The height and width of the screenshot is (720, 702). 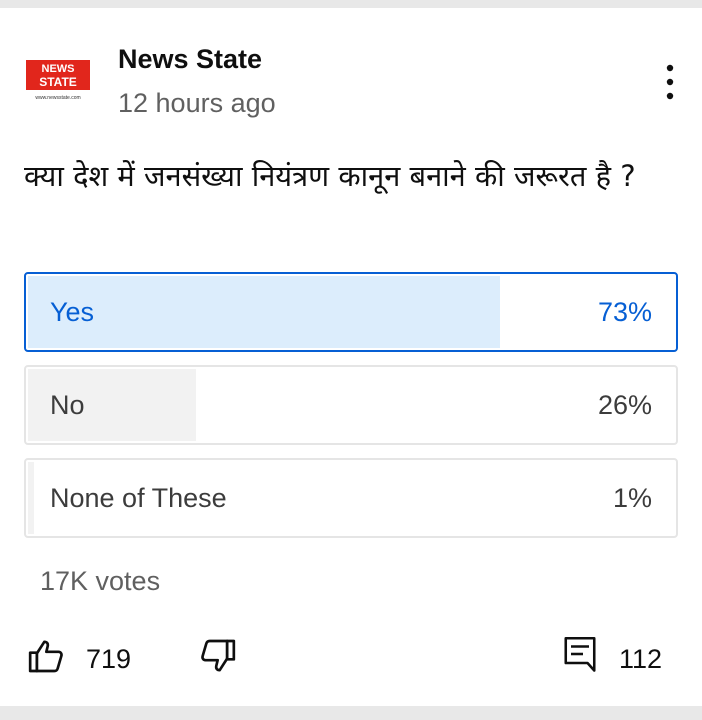 I want to click on poll-option-percent: 73%, so click(x=624, y=312).